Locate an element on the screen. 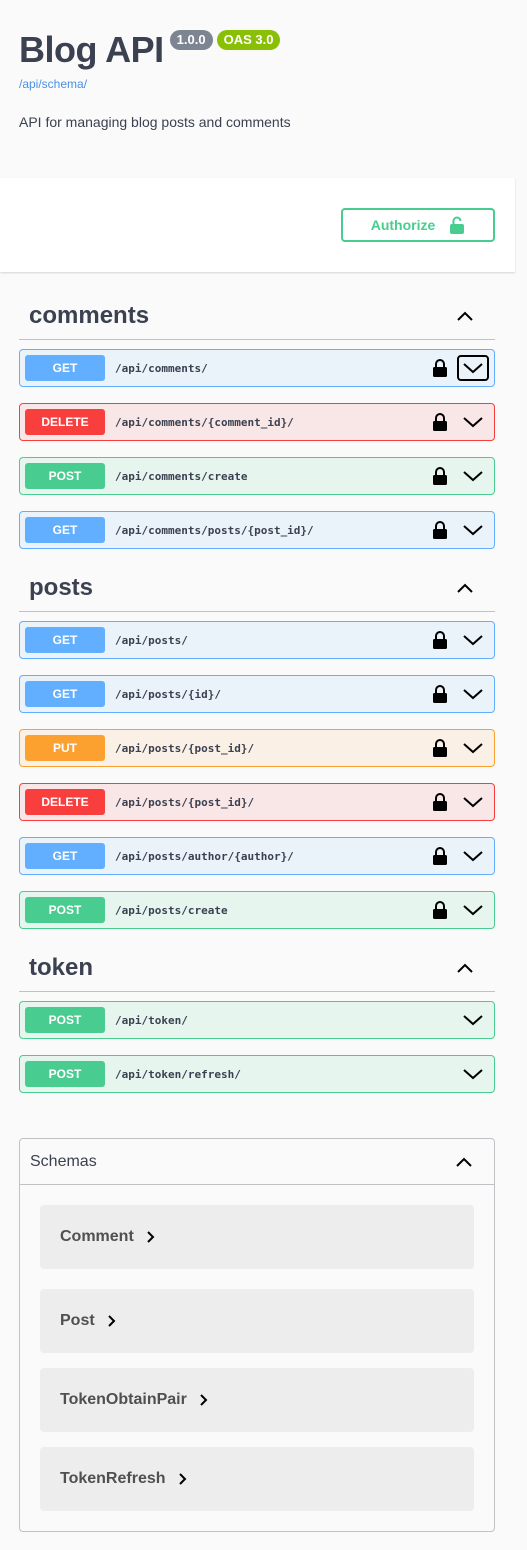 Image resolution: width=527 pixels, height=1550 pixels. operation-get: GET/api/posts/author/{author}/ is located at coordinates (257, 856).